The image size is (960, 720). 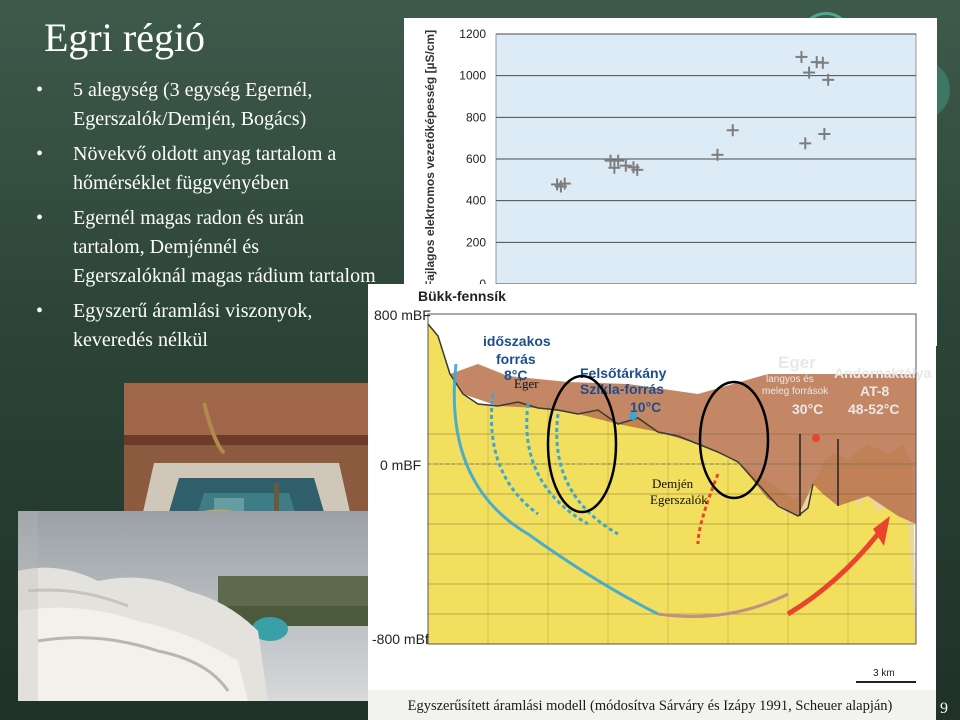 What do you see at coordinates (884, 673) in the screenshot?
I see `scale-label: 3 km` at bounding box center [884, 673].